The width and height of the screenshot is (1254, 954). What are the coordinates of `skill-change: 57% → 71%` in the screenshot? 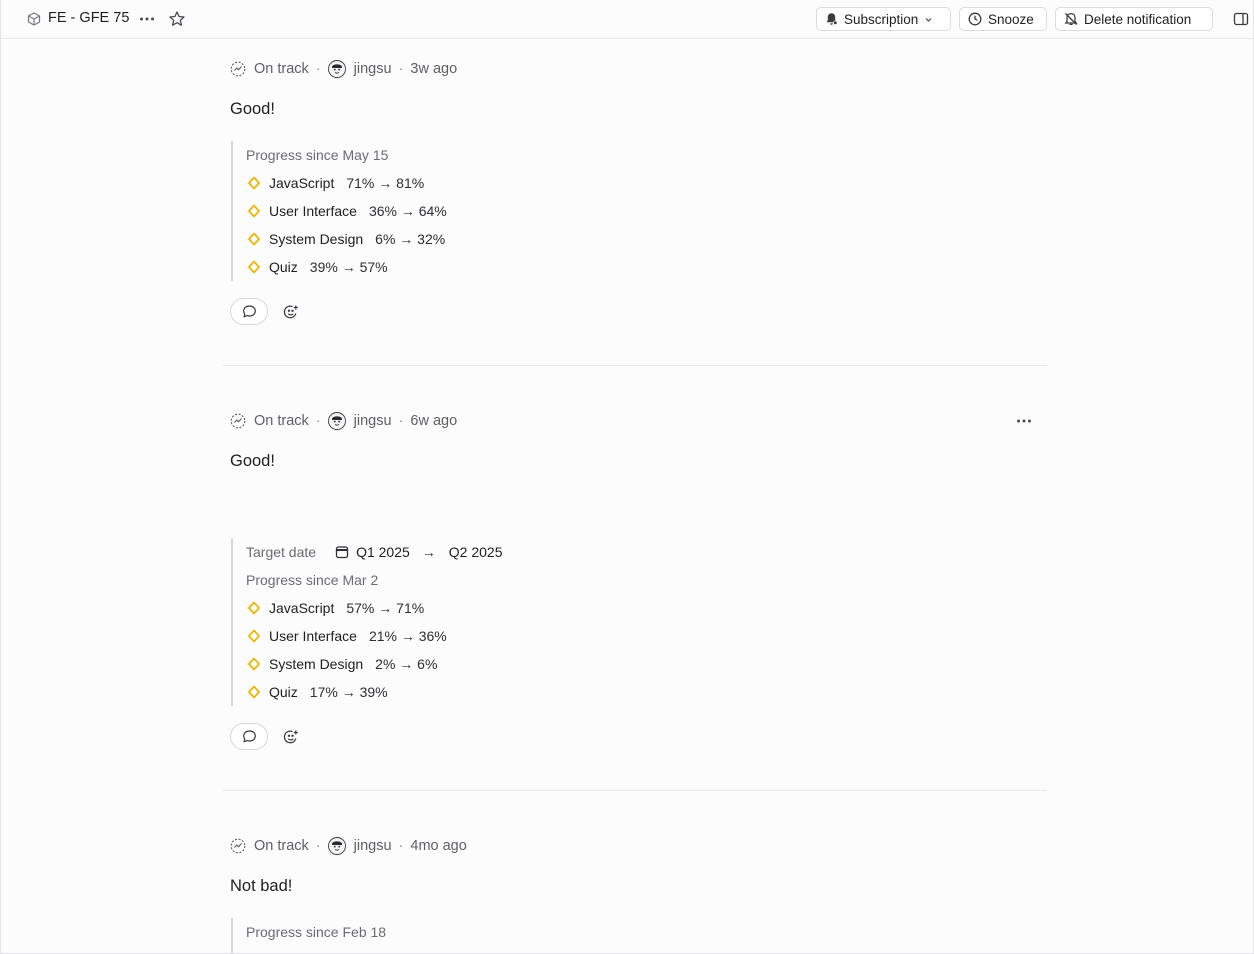 It's located at (385, 608).